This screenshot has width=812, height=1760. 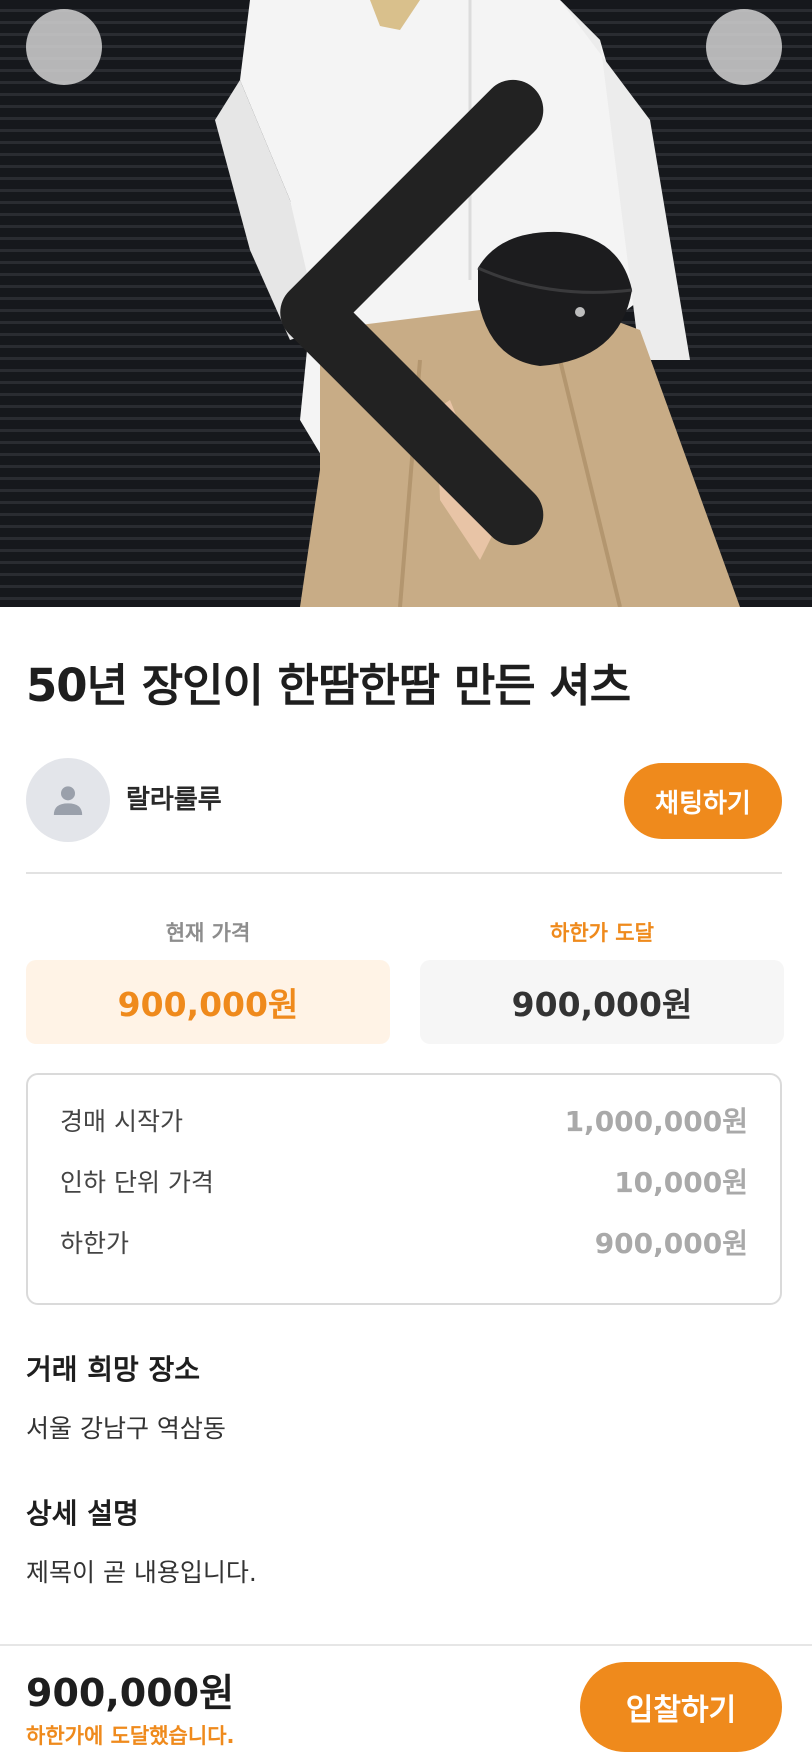 I want to click on description-body: 제목이 곧 내용입니다., so click(x=141, y=1572).